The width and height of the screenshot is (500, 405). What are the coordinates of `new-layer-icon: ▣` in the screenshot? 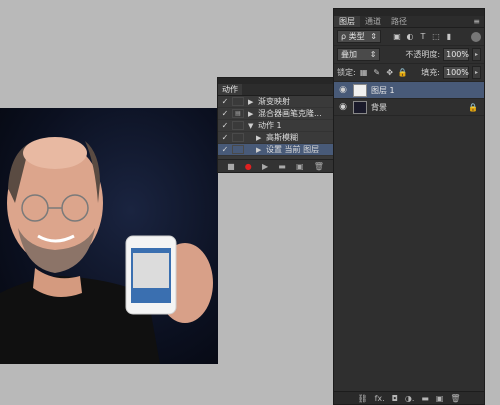 It's located at (440, 398).